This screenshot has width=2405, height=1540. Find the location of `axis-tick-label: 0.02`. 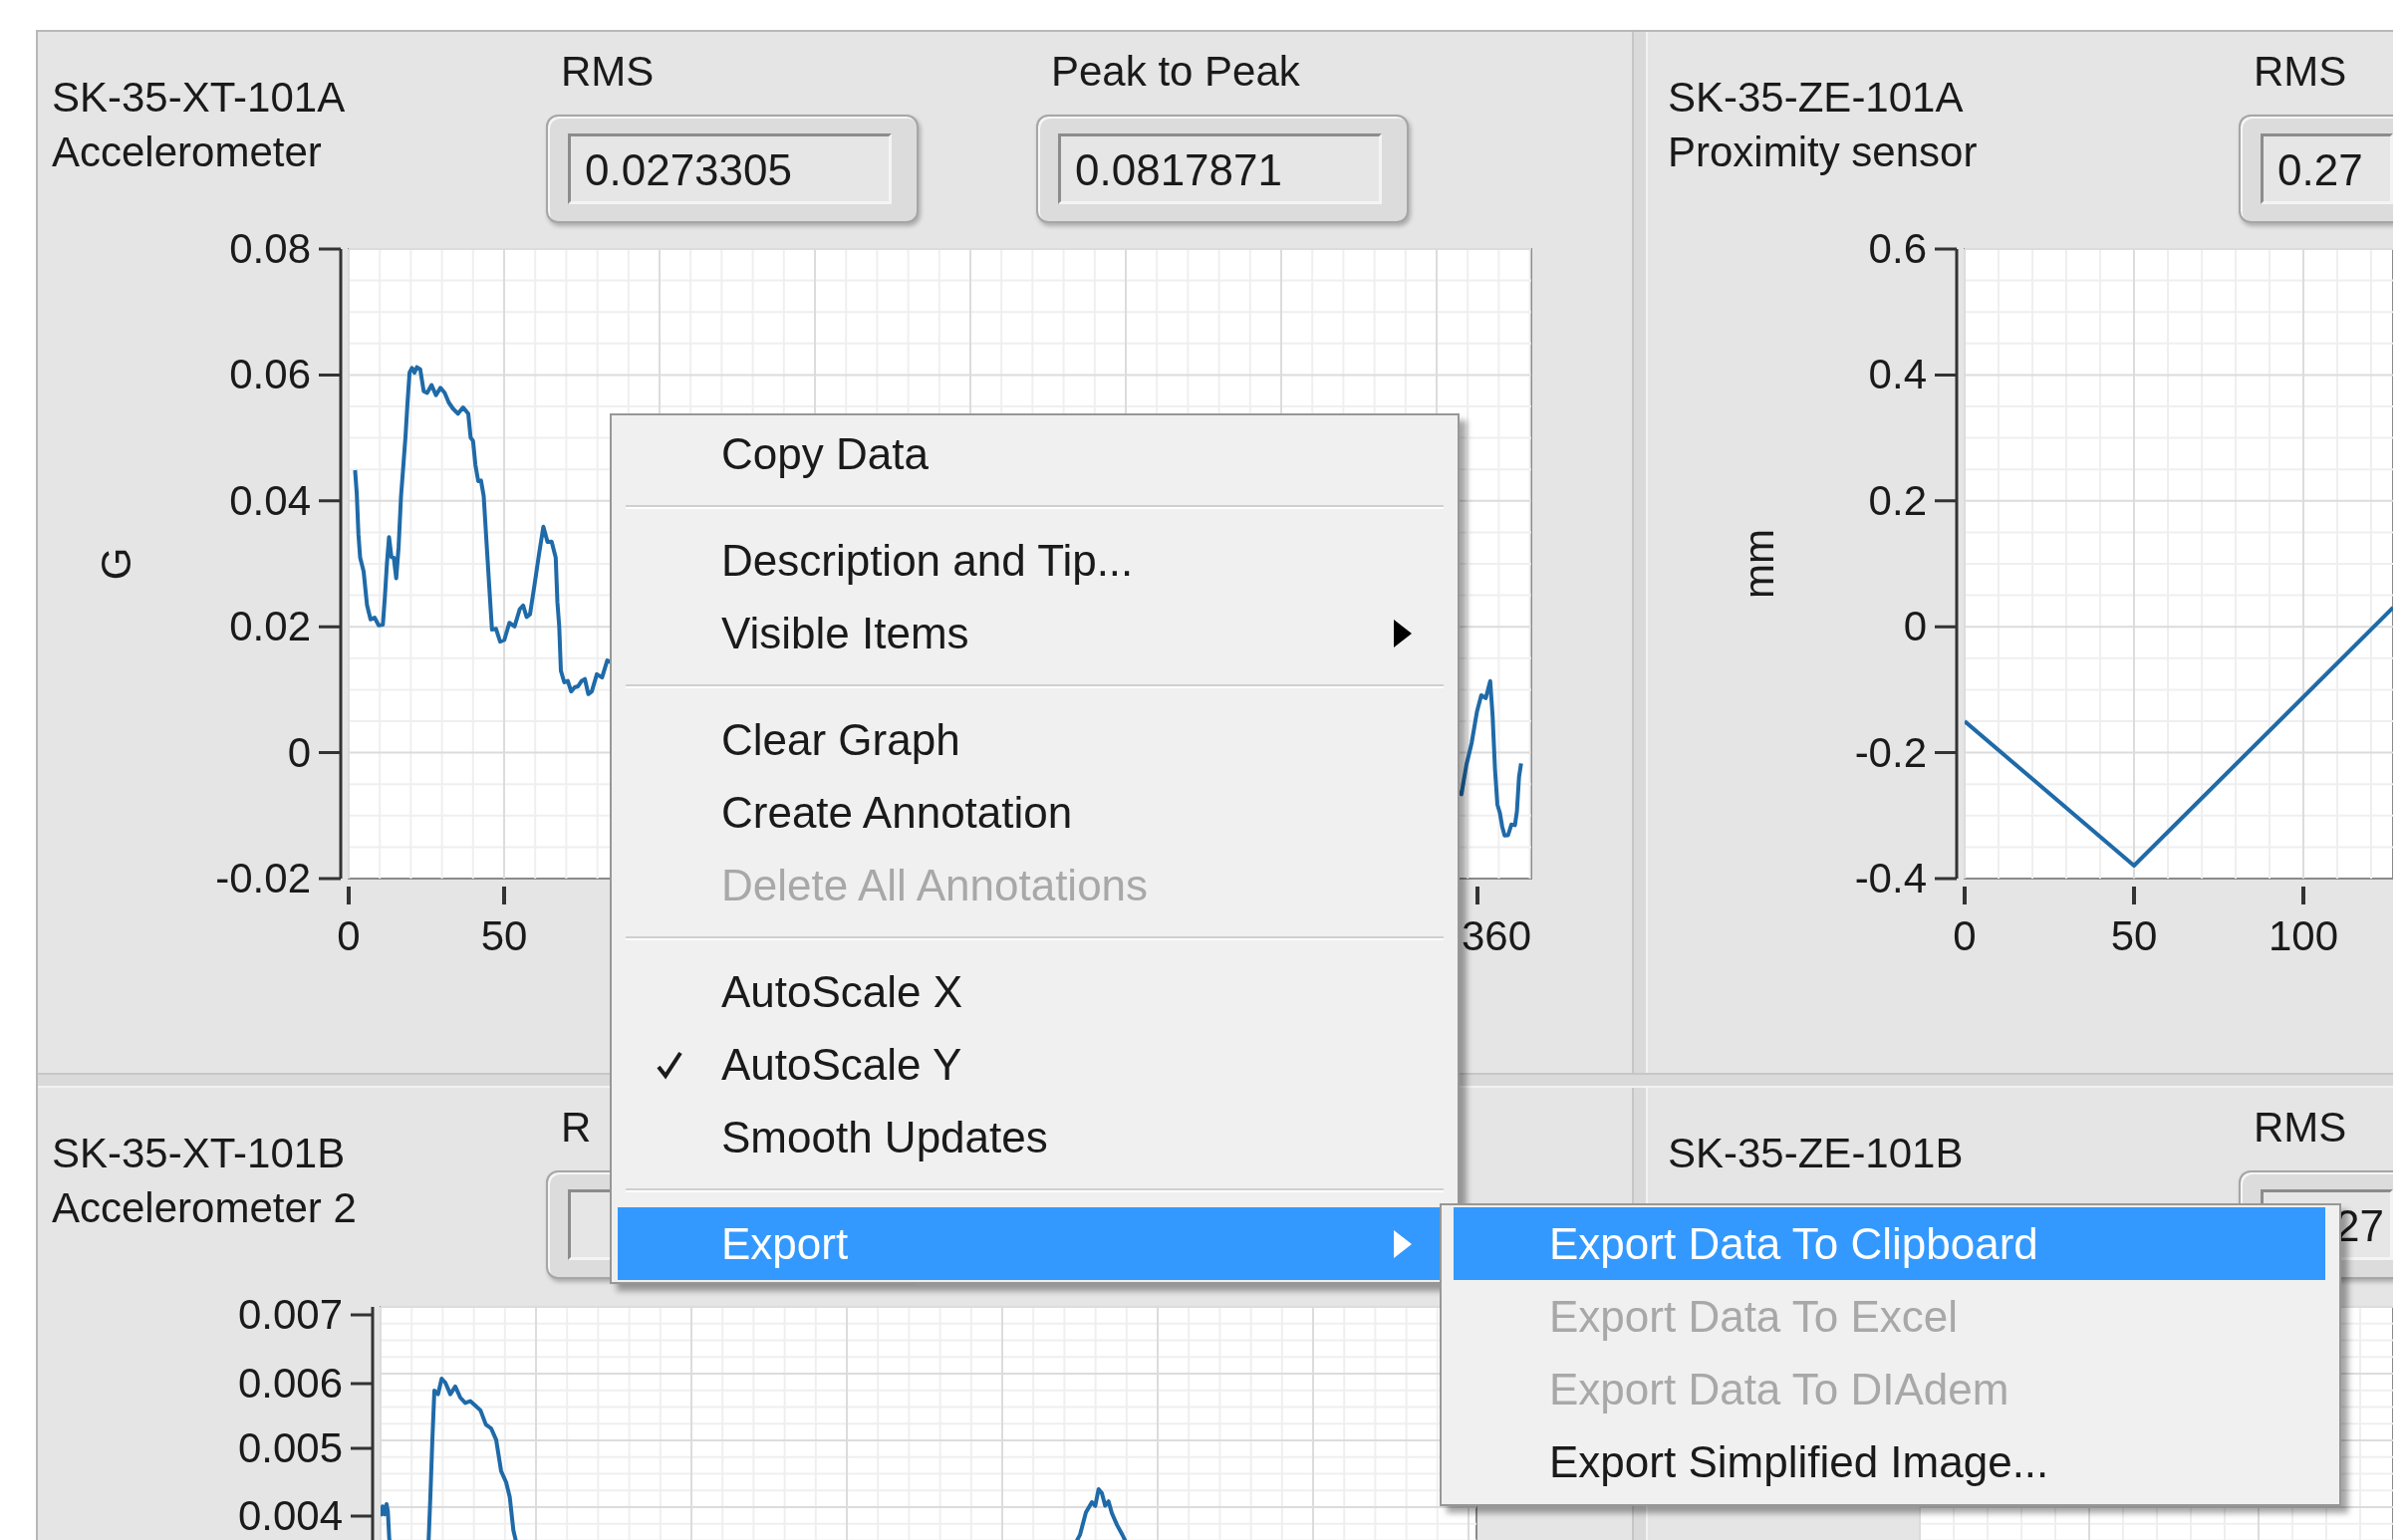

axis-tick-label: 0.02 is located at coordinates (270, 626).